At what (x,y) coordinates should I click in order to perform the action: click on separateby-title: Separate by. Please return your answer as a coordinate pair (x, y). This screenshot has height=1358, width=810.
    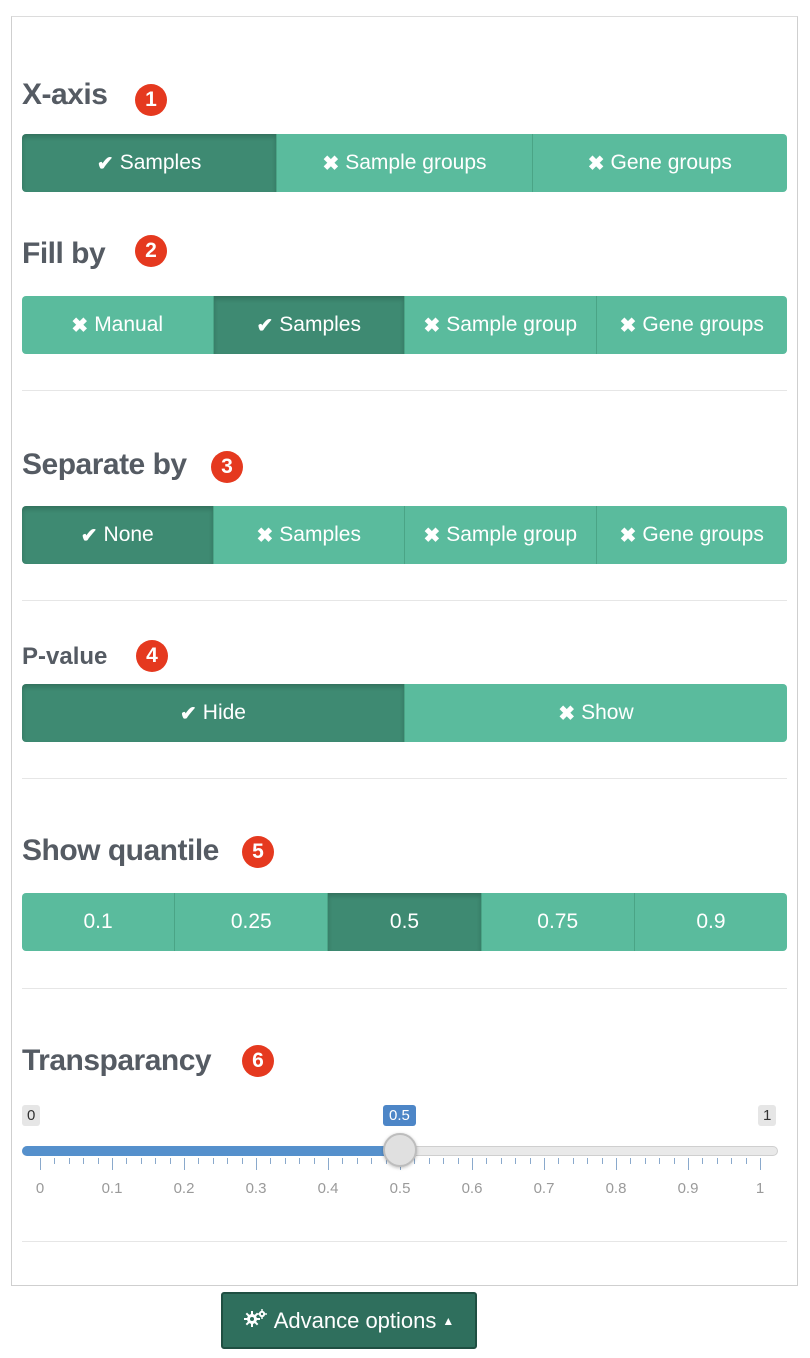
    Looking at the image, I should click on (104, 464).